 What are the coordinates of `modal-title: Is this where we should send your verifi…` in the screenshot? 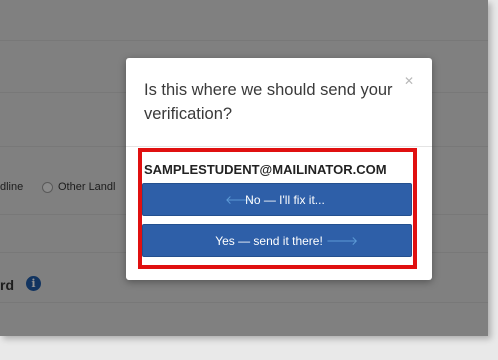 It's located at (268, 102).